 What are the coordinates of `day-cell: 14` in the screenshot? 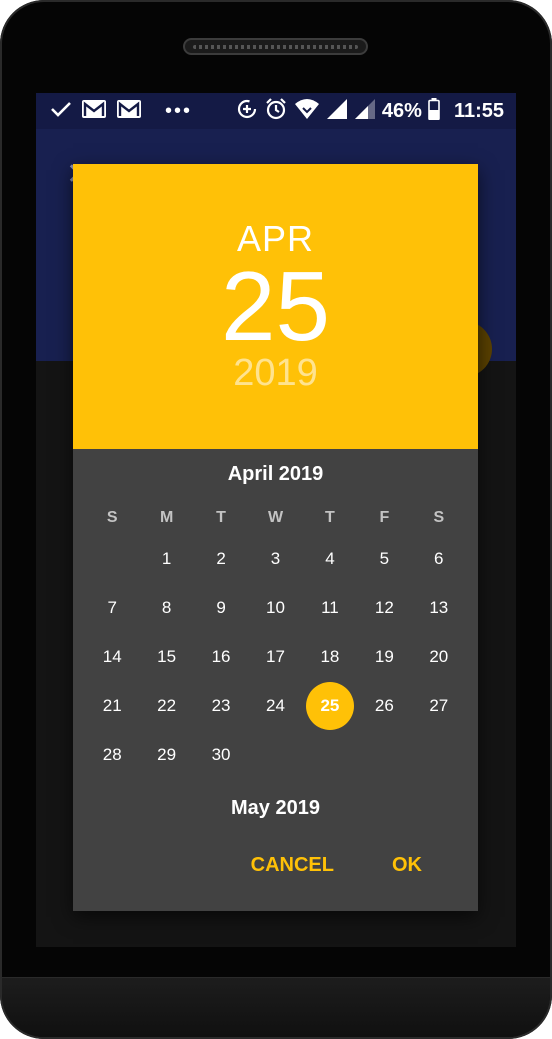 It's located at (112, 656).